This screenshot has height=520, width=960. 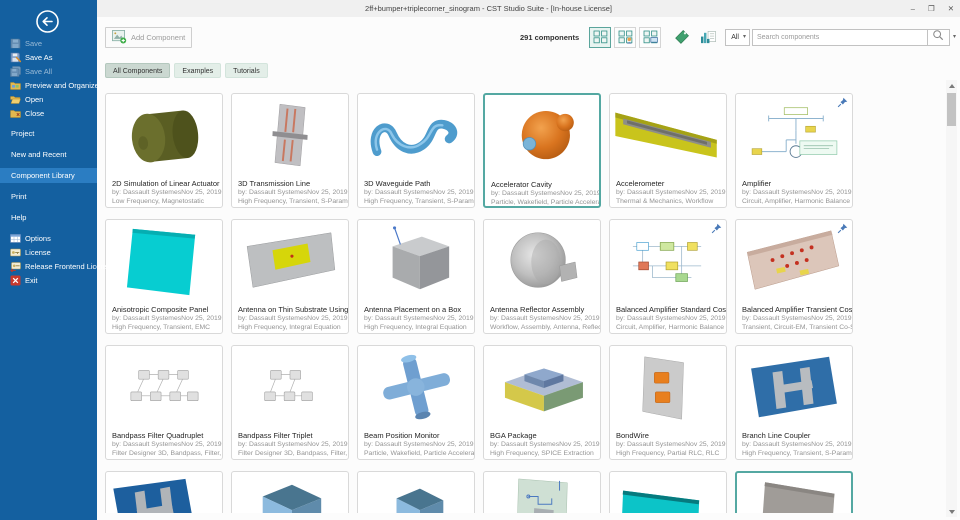 What do you see at coordinates (15, 238) in the screenshot?
I see `options-icon` at bounding box center [15, 238].